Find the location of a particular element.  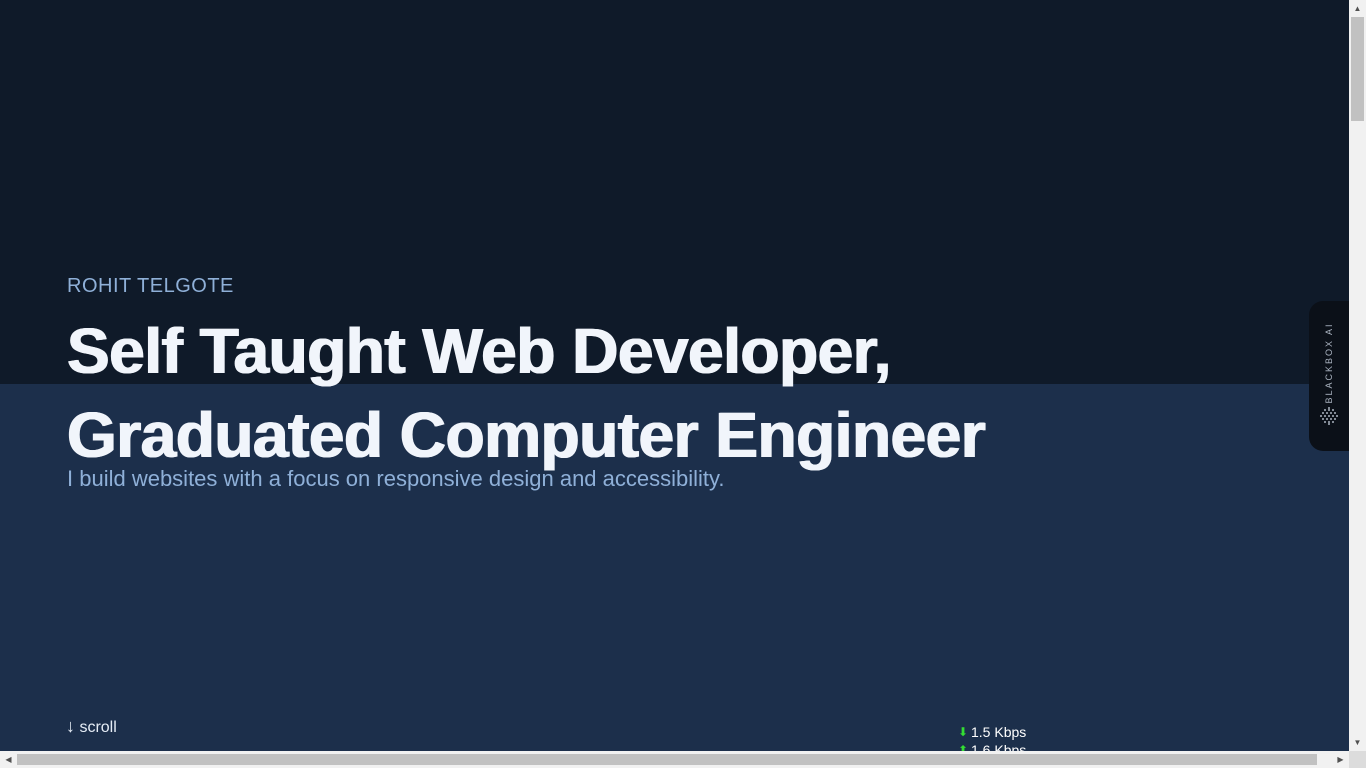

arrow-up-icon: ⬆ is located at coordinates (963, 747).